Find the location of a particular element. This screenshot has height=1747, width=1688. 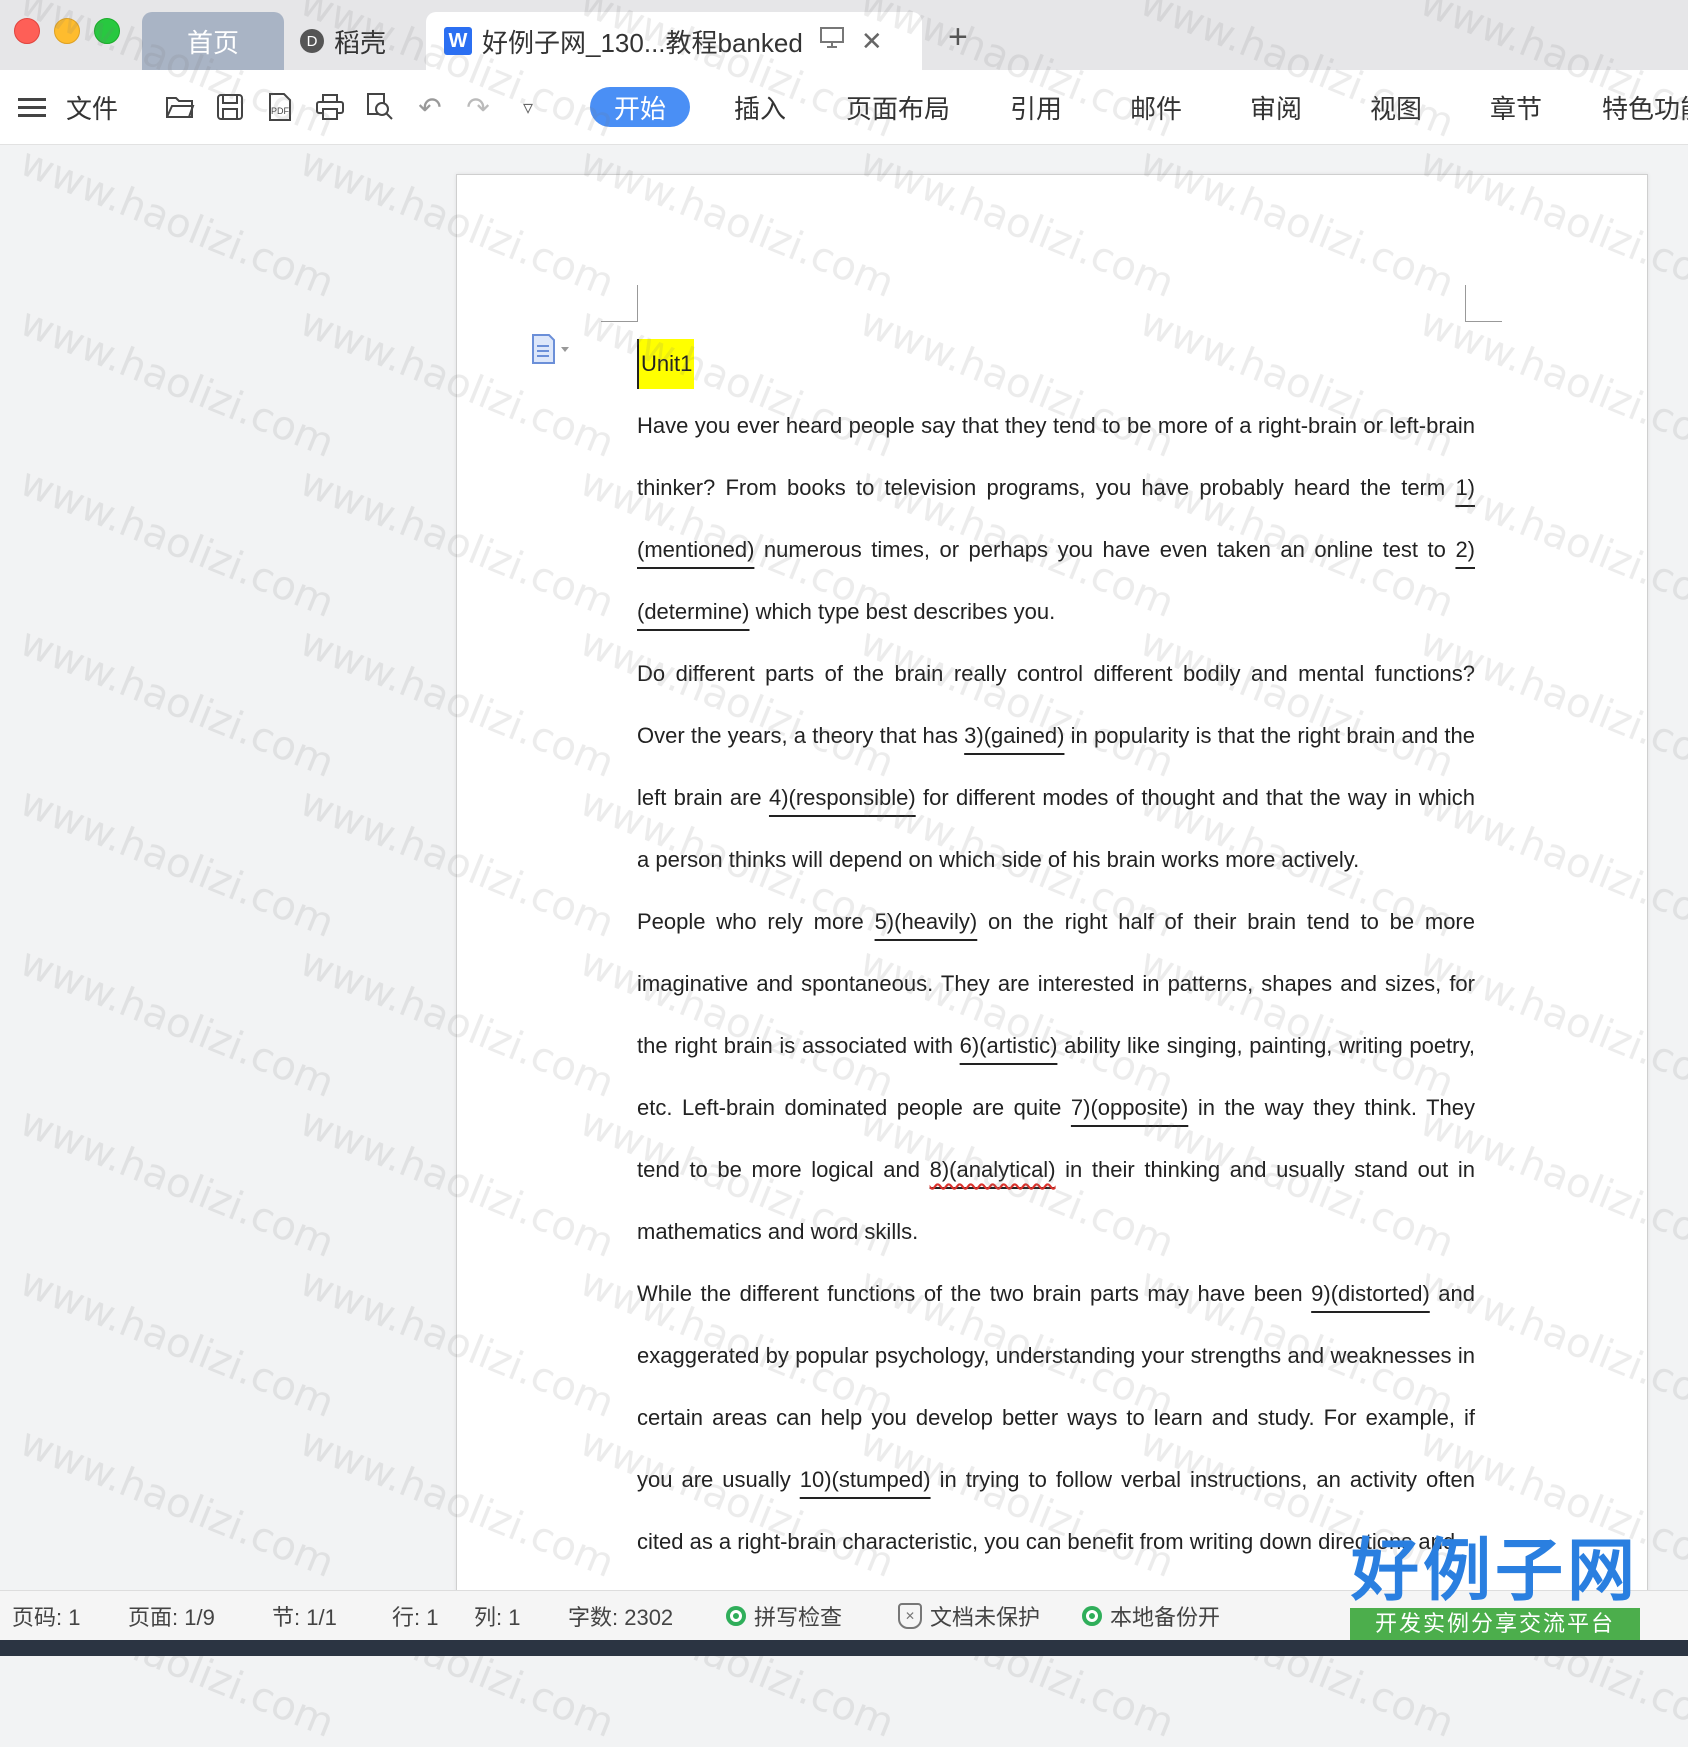

hamburger-menu-icon is located at coordinates (32, 107).